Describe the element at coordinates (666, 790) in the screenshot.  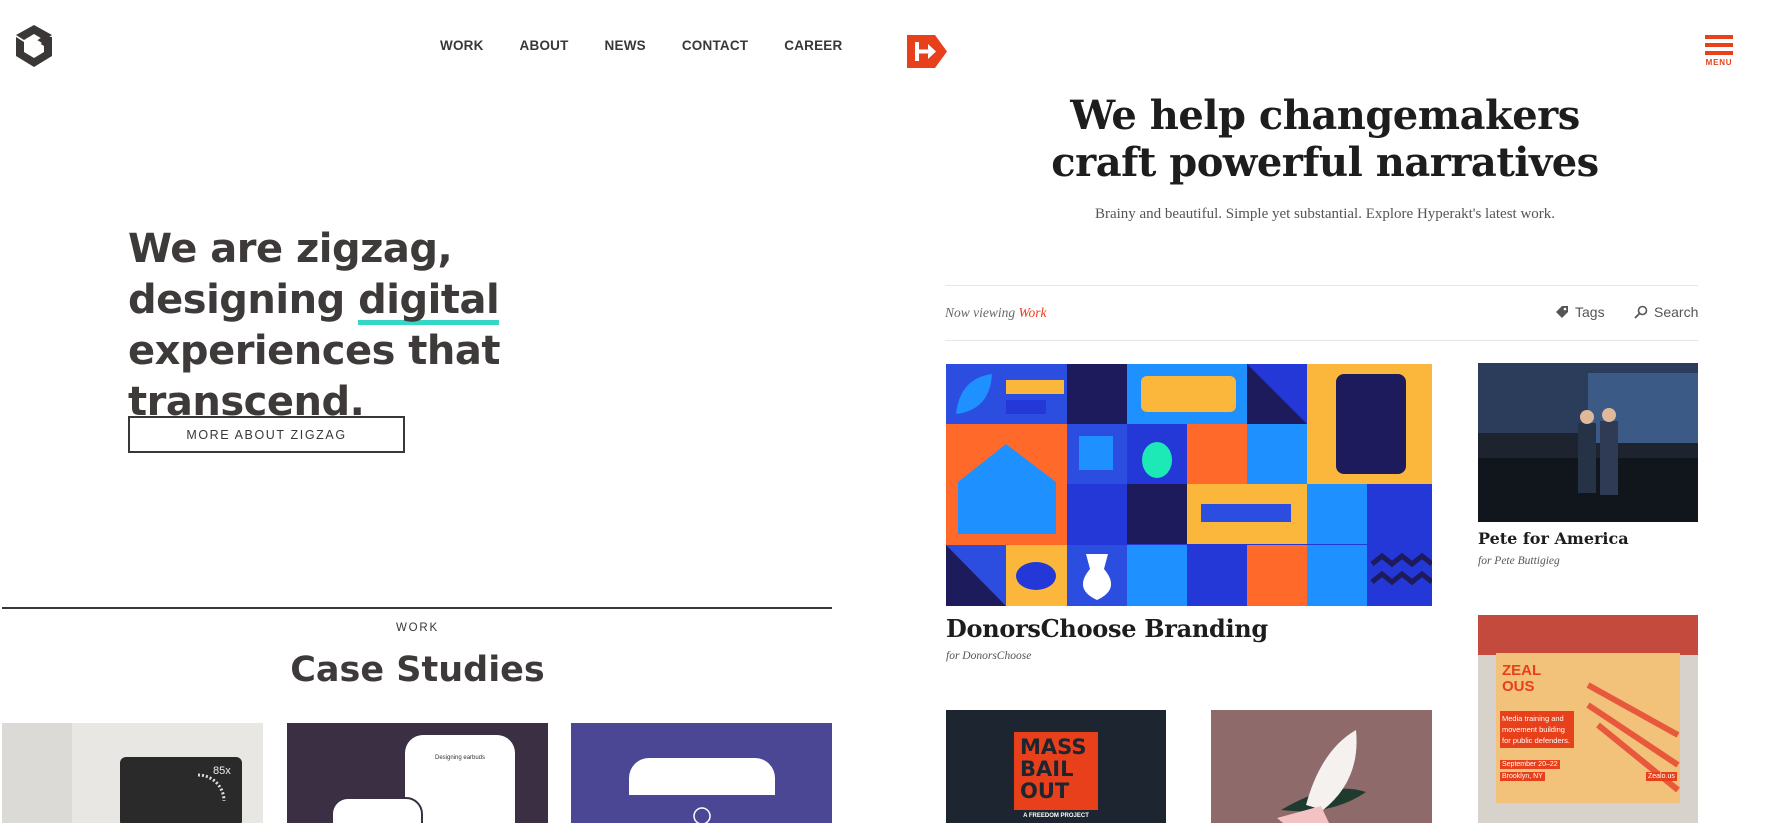
I see `app-status-bar: zigzag` at that location.